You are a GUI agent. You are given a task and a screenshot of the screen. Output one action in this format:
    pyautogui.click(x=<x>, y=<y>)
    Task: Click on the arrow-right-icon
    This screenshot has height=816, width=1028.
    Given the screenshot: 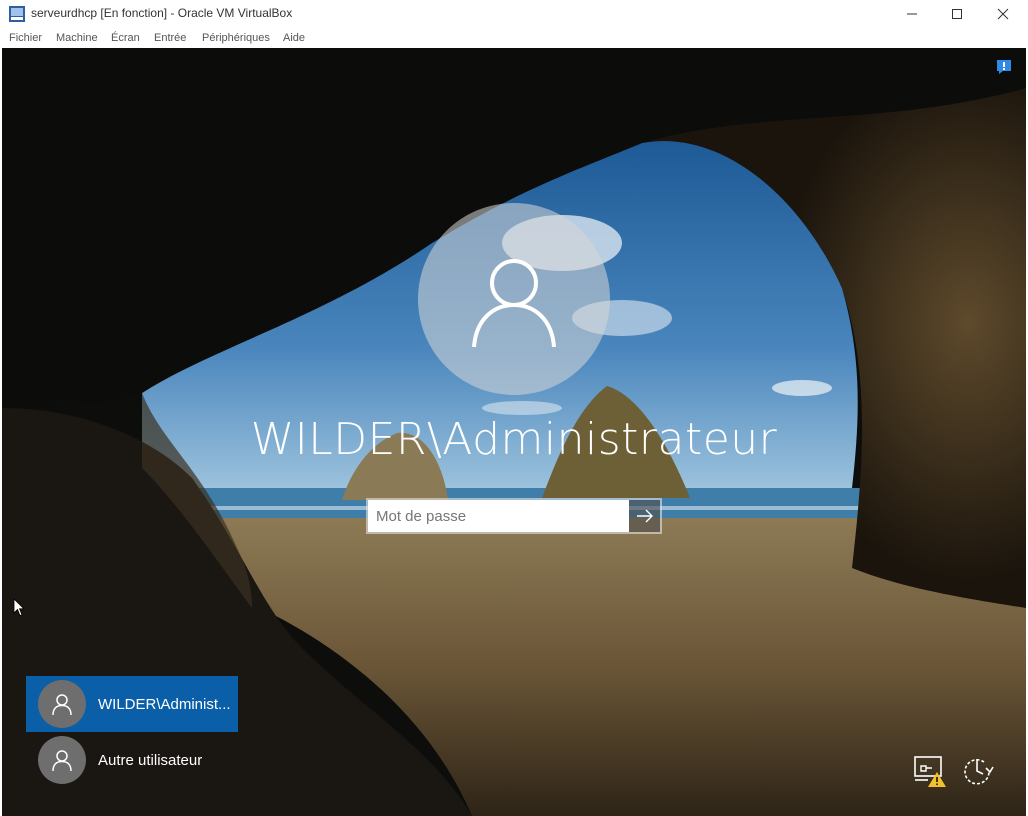 What is the action you would take?
    pyautogui.click(x=644, y=516)
    